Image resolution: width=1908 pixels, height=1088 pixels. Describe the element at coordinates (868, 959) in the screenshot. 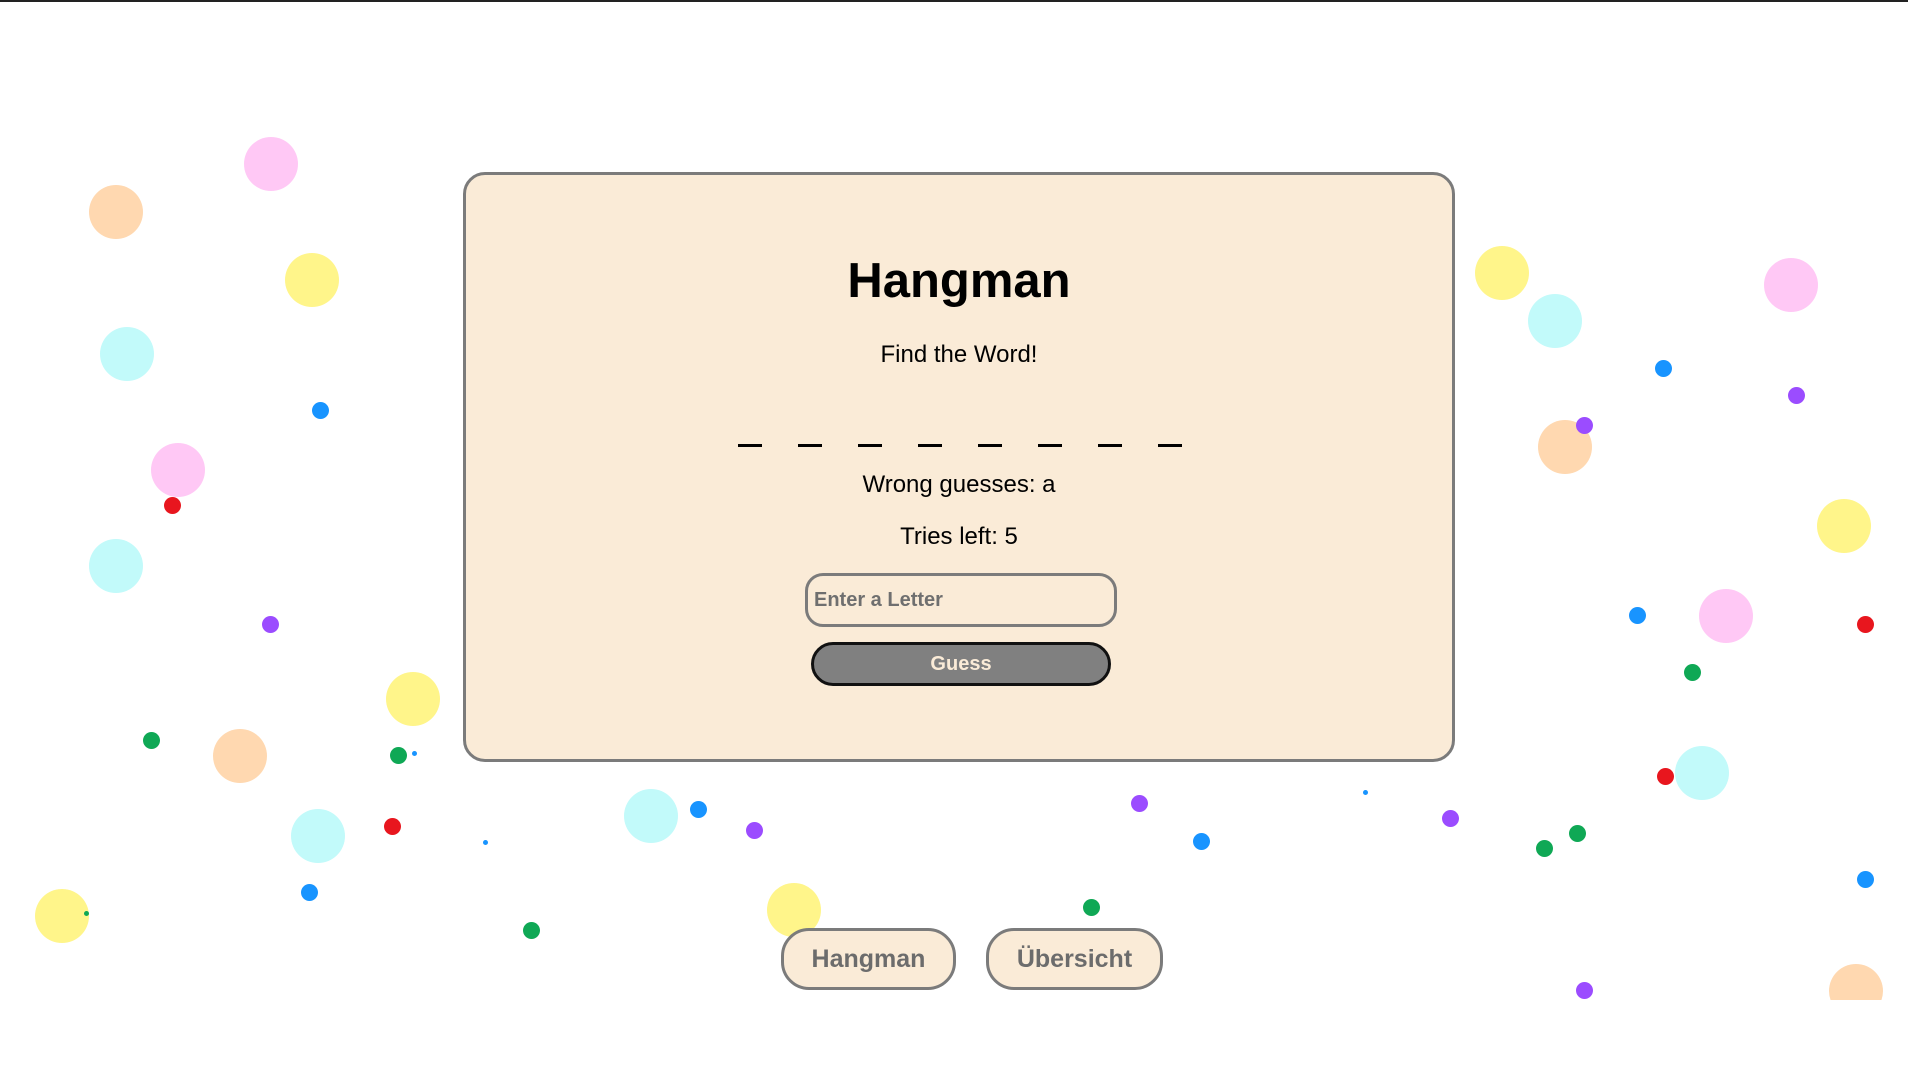

I see `nav-hangman-button: Hangman` at that location.